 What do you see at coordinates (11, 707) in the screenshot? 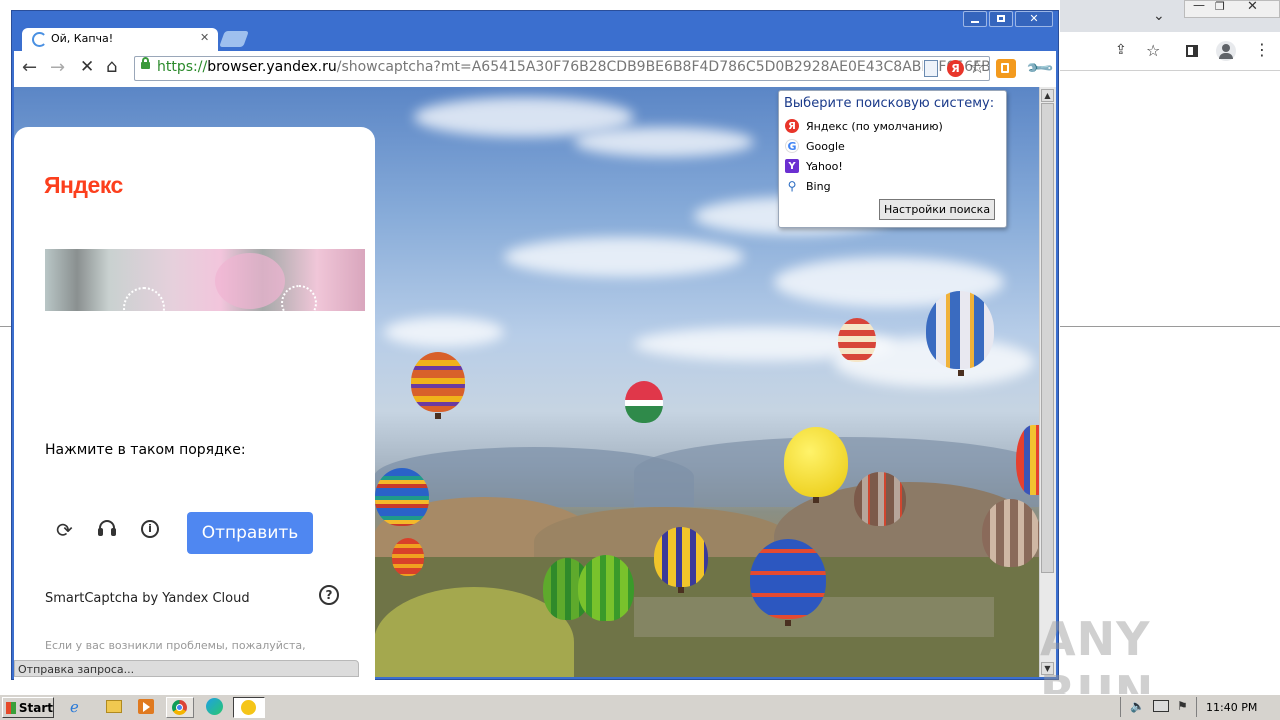
I see `windows-logo-icon` at bounding box center [11, 707].